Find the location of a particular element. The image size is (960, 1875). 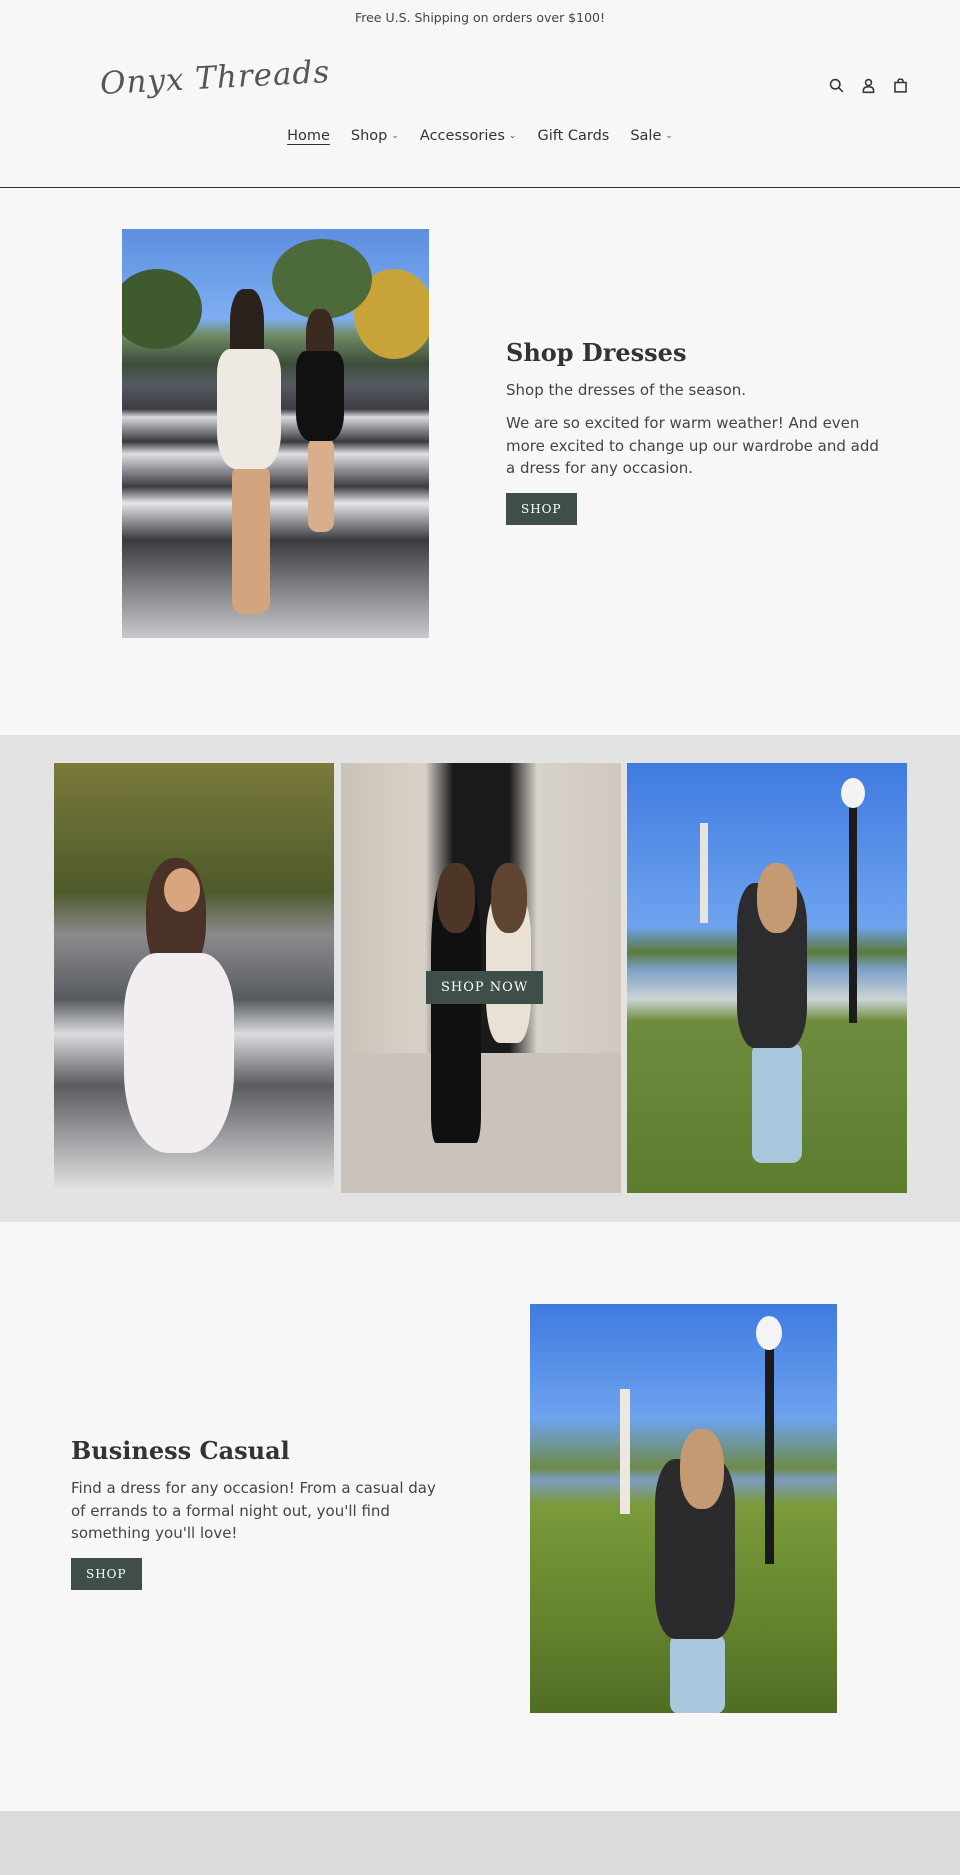

business-title: Business Casual is located at coordinates (180, 1450).